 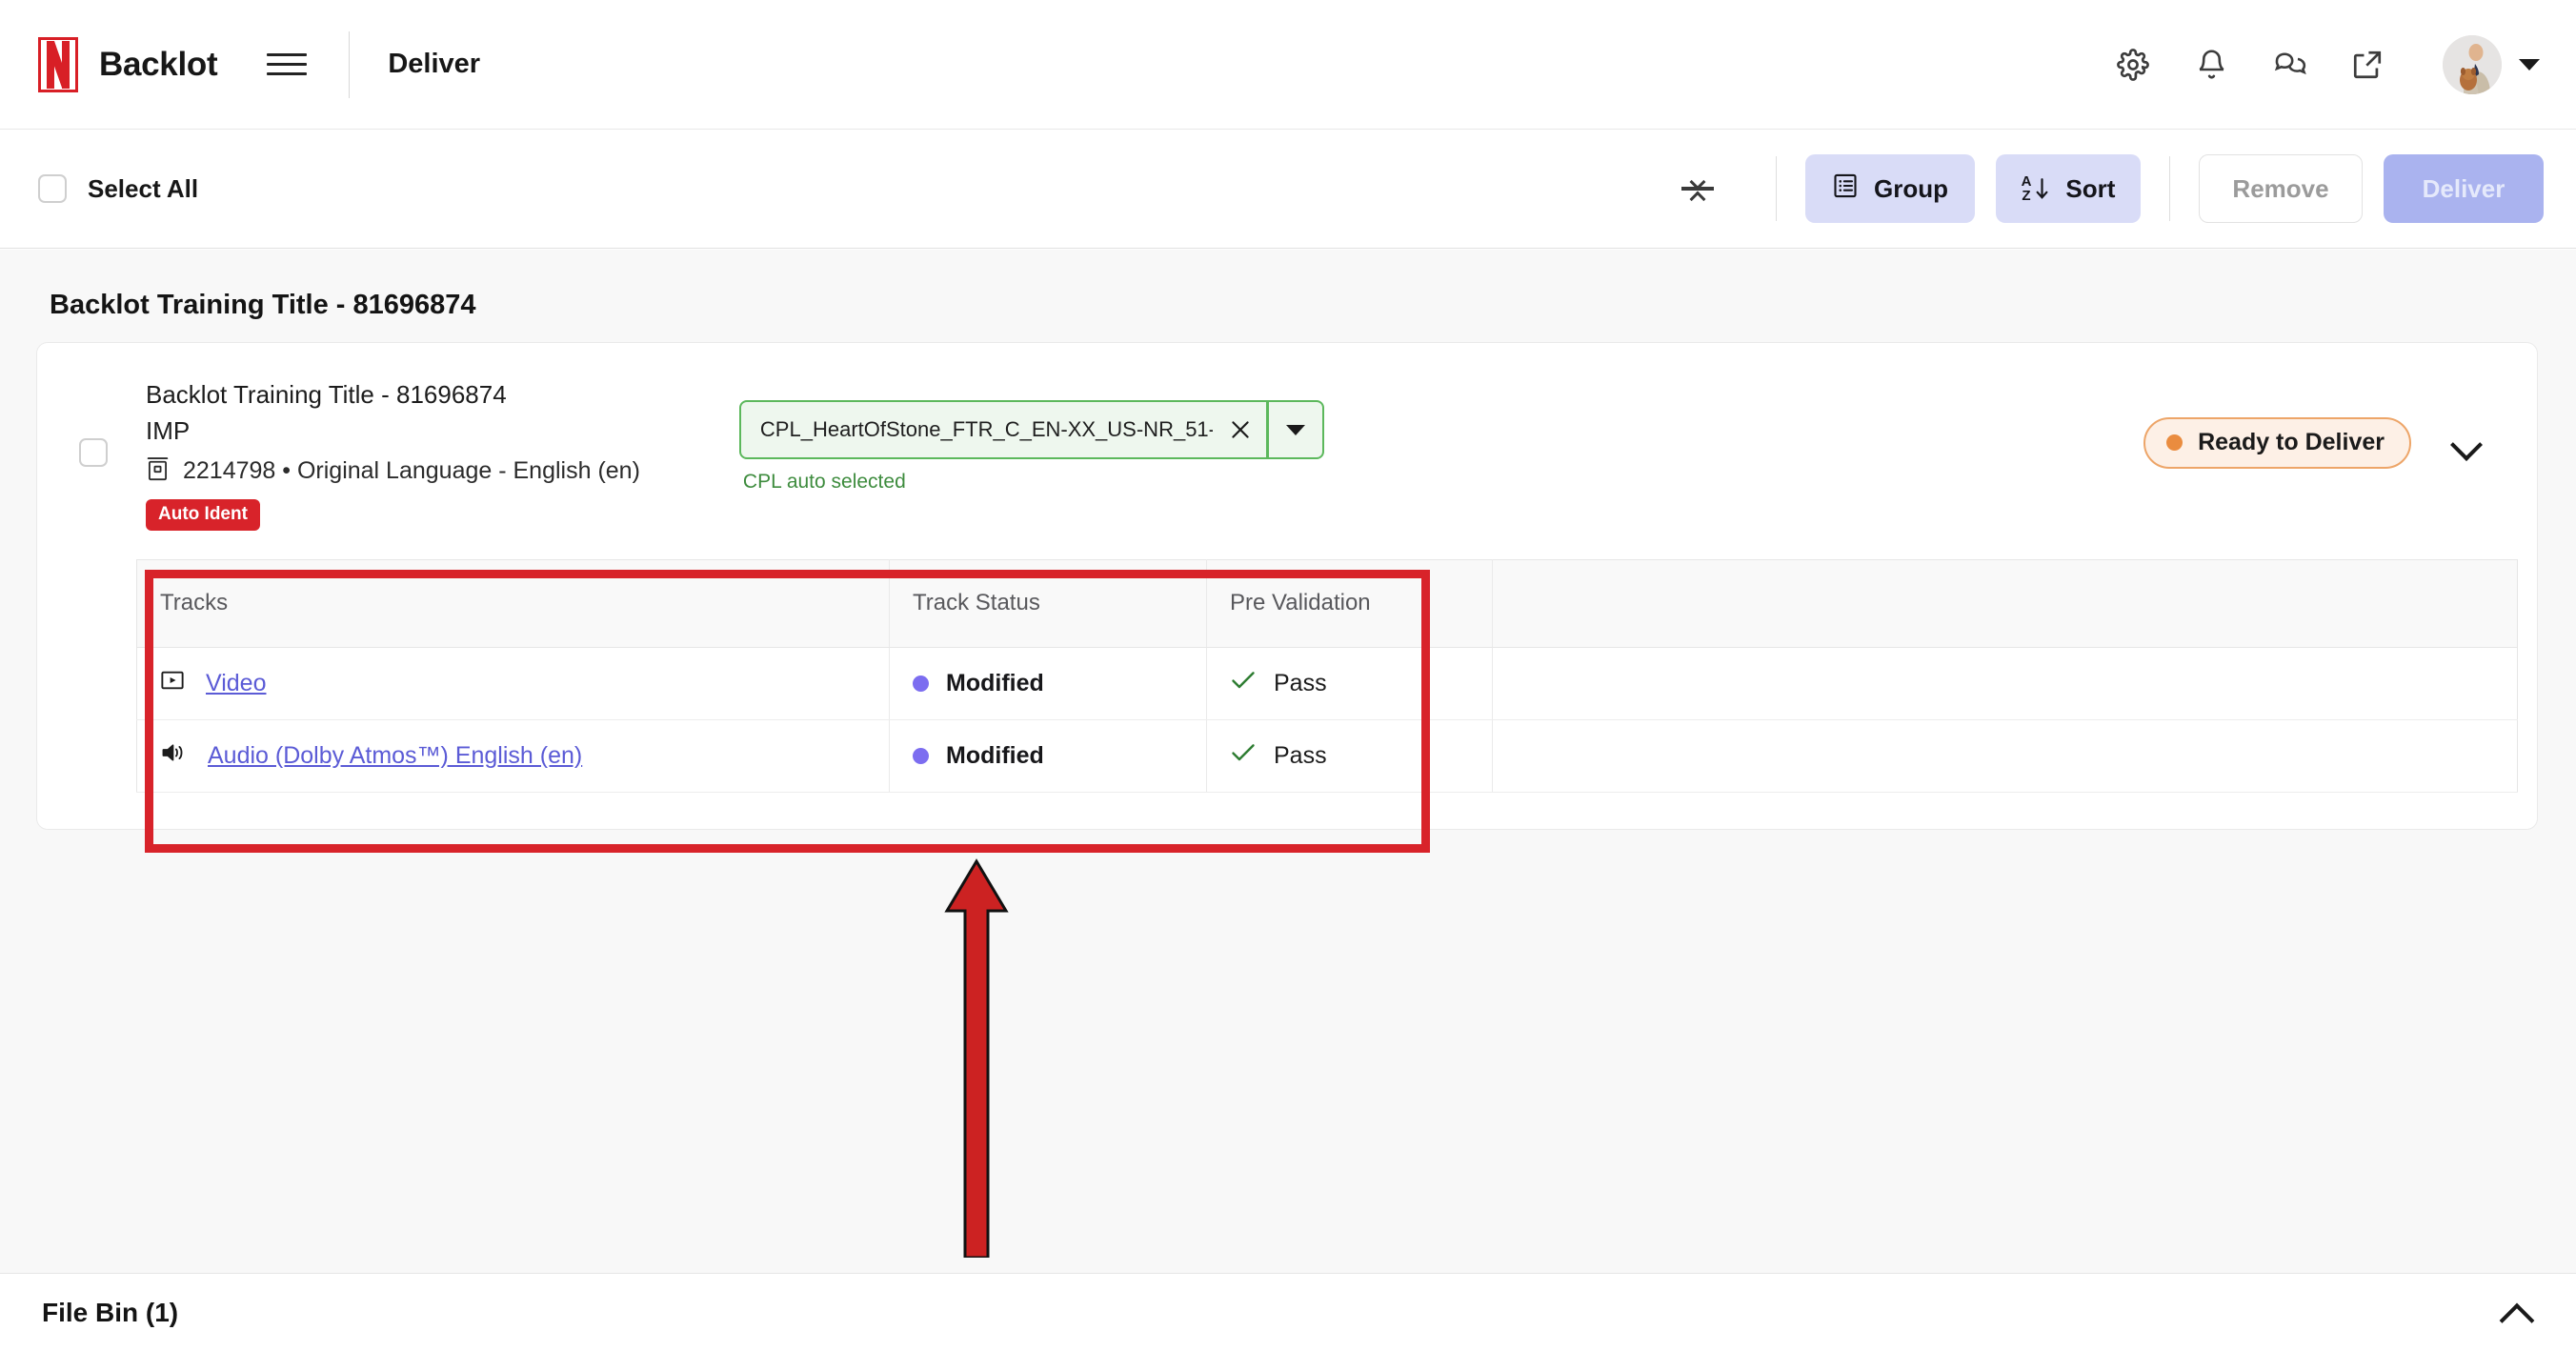 I want to click on collapse-all-icon, so click(x=1698, y=188).